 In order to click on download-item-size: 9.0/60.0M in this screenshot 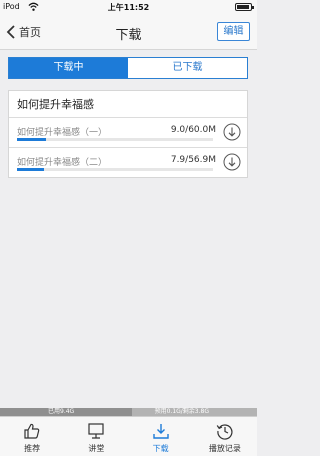, I will do `click(193, 130)`.